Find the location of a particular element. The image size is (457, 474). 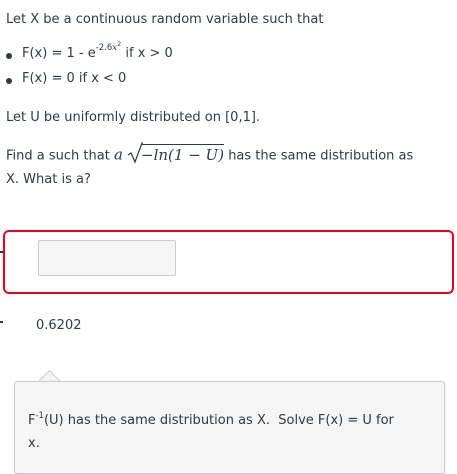

bullet1-exponent: -2.6x2 is located at coordinates (108, 46).